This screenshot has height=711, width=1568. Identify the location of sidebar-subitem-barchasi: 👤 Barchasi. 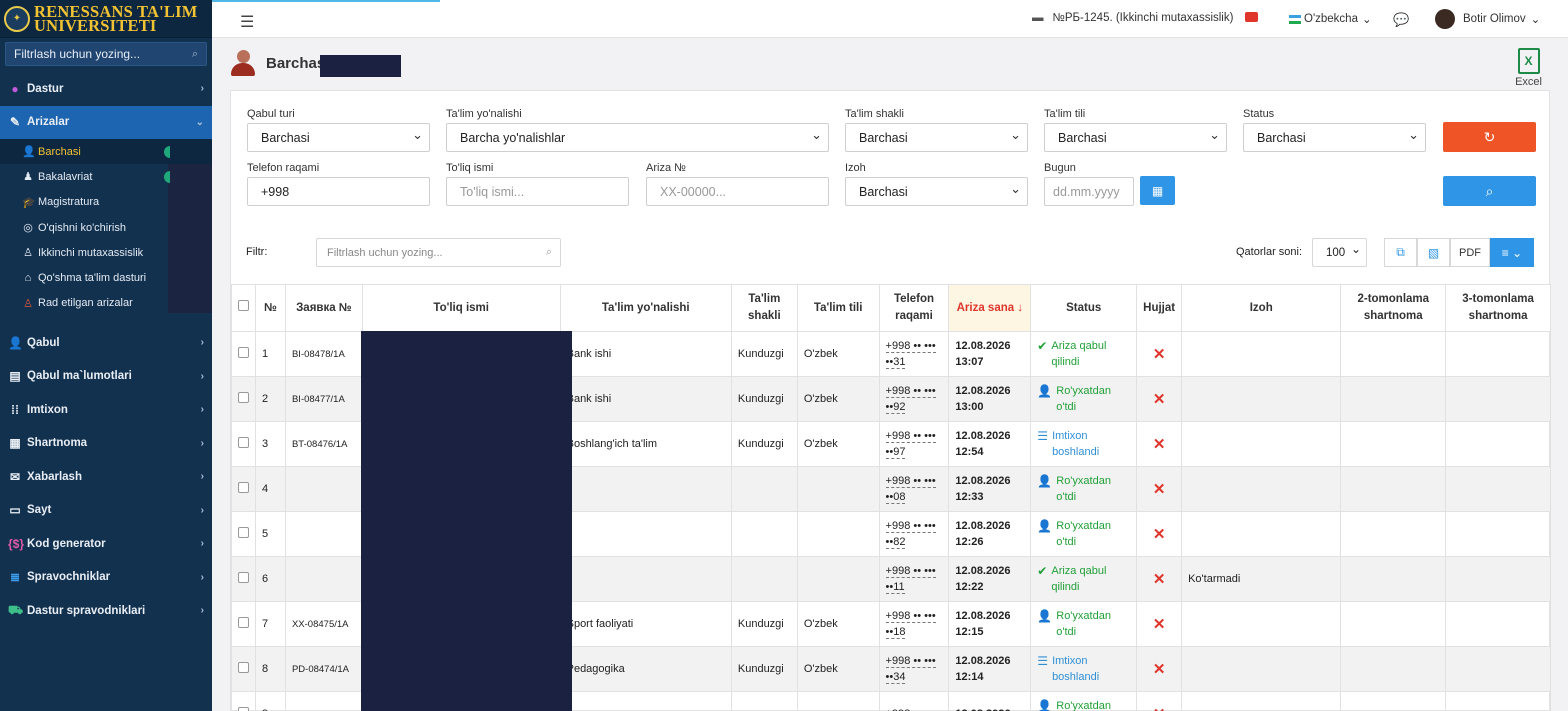
(106, 152).